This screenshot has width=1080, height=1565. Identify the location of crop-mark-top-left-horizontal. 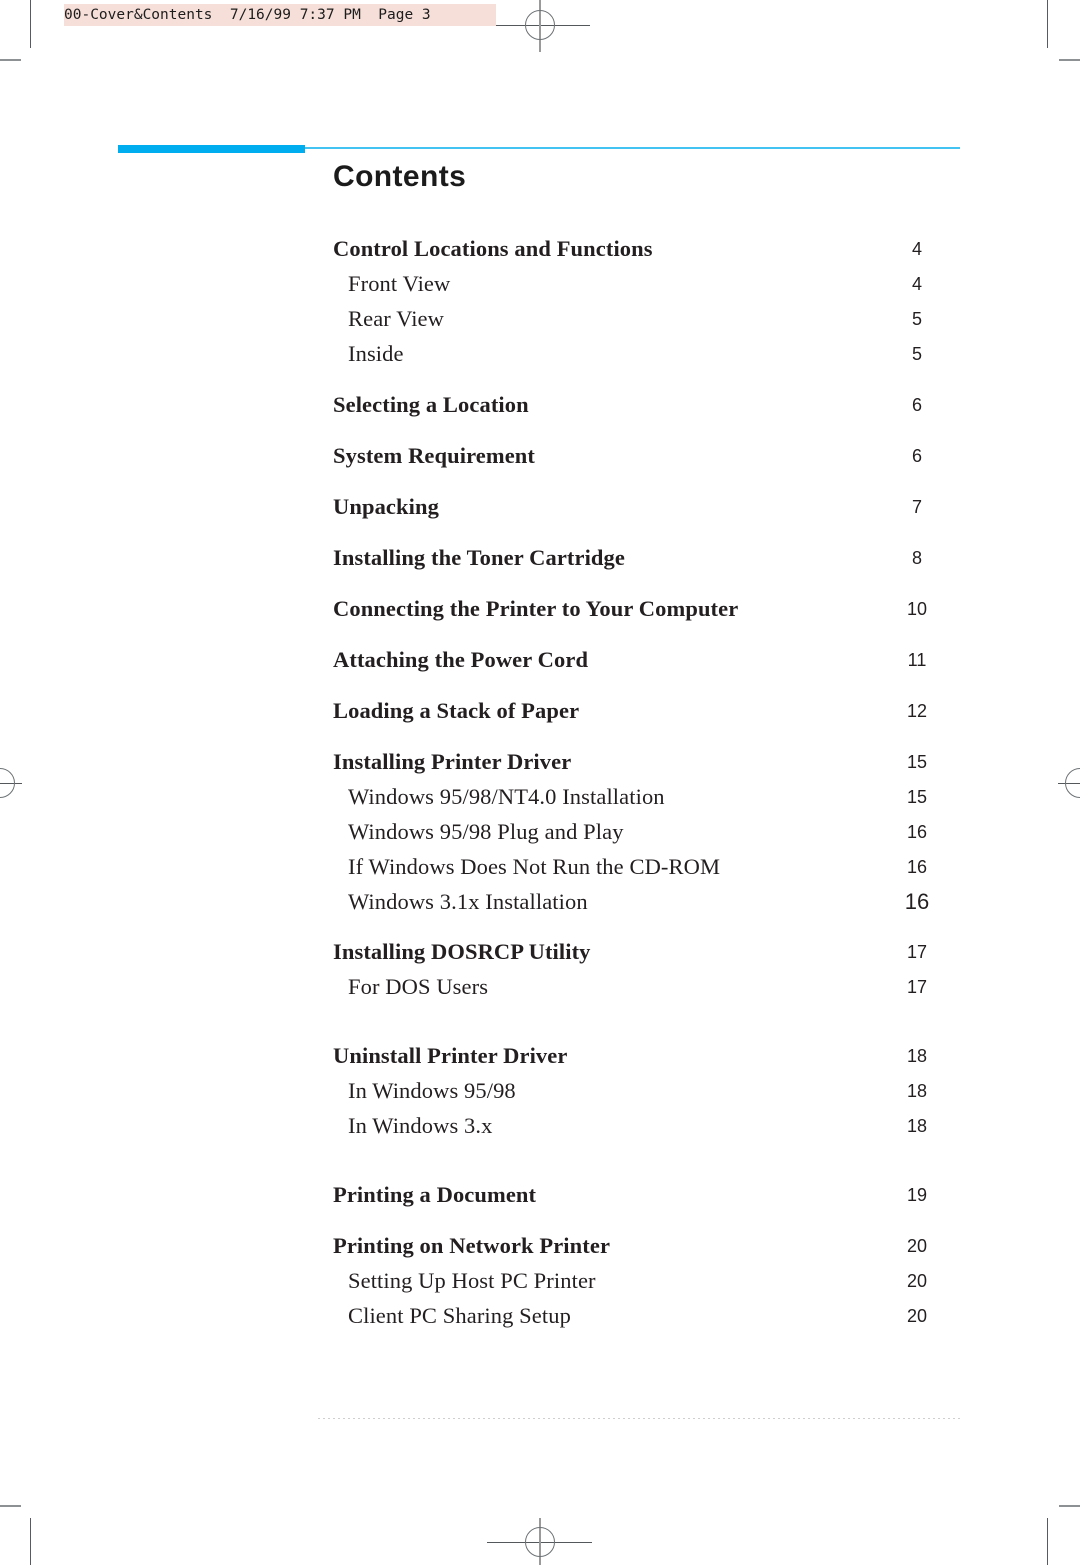
(10, 60).